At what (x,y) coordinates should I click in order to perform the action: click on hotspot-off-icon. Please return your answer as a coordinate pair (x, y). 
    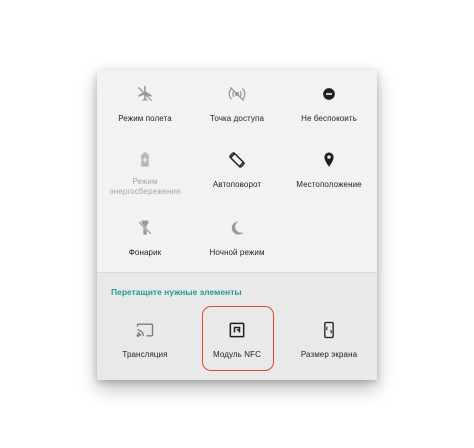
    Looking at the image, I should click on (237, 94).